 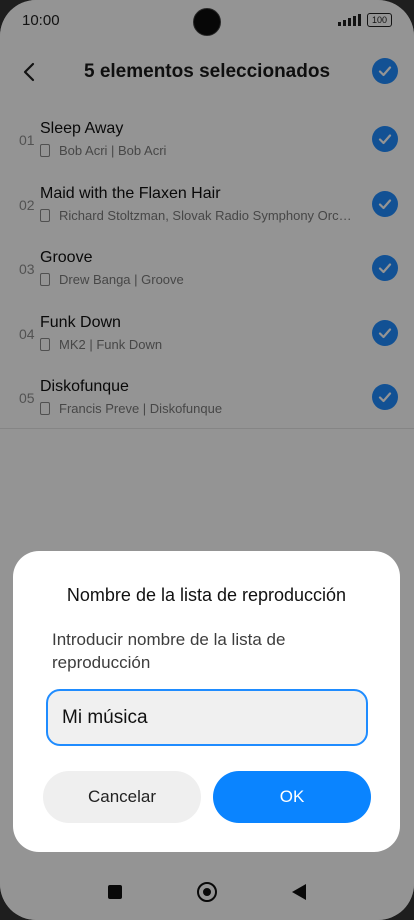 I want to click on dialog-title: Nombre de la lista de reproducción, so click(x=206, y=595).